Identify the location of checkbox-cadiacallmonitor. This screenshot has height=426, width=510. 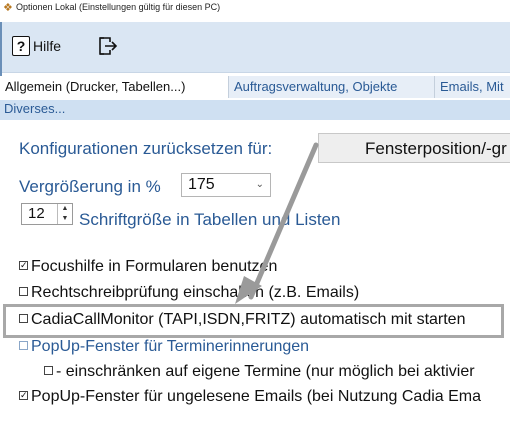
(23, 319).